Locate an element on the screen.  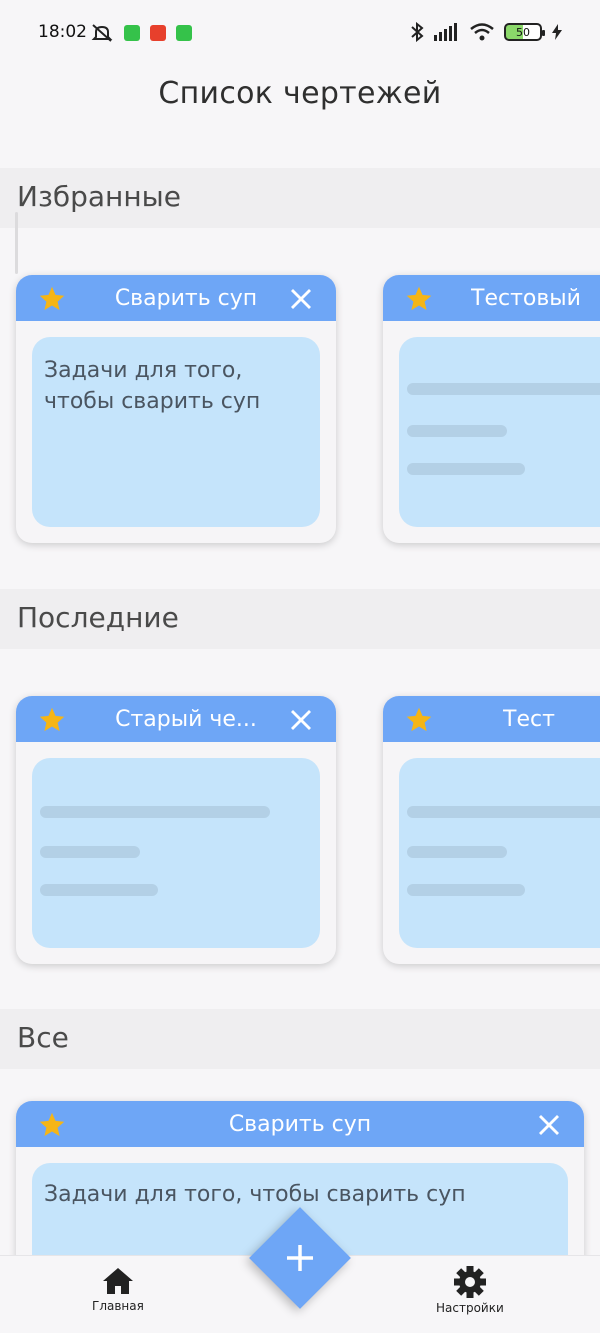
nav-home: Главная is located at coordinates (118, 1289).